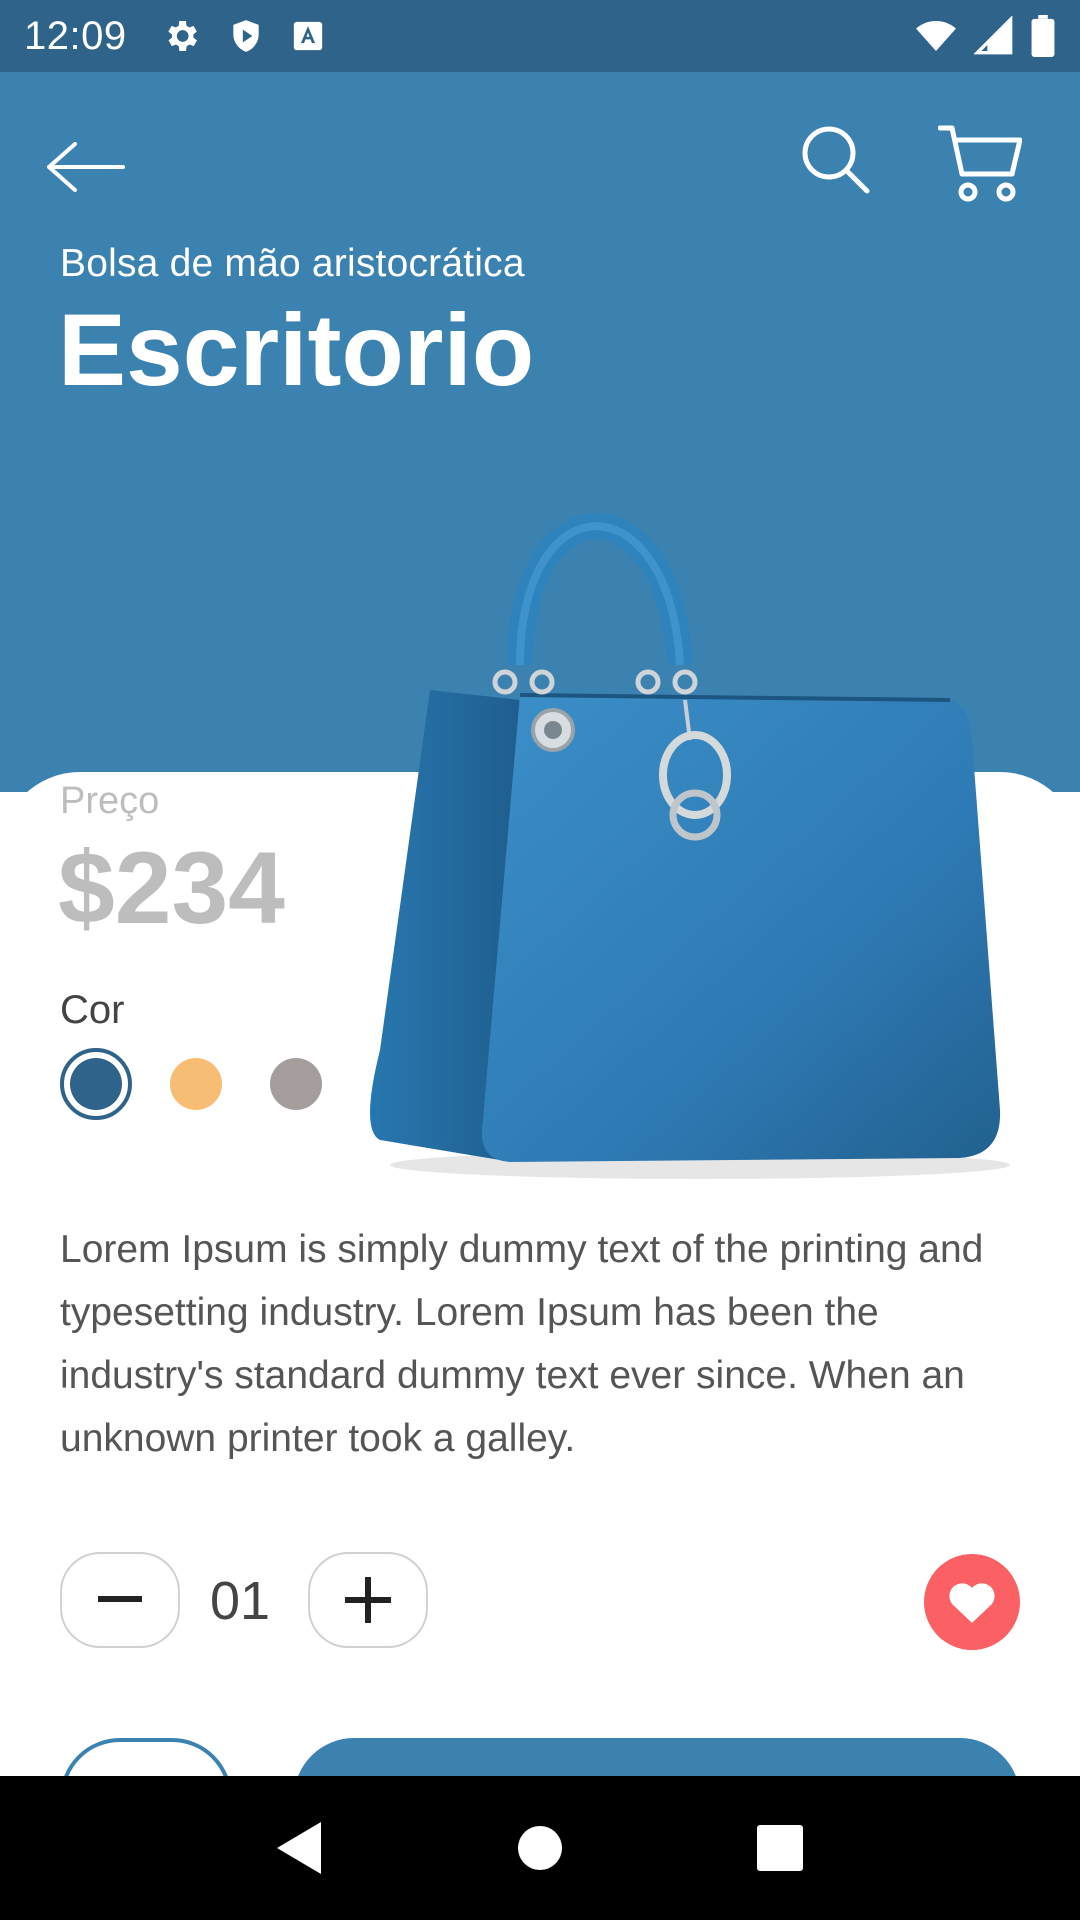 This screenshot has width=1080, height=1920. I want to click on color-swatch-orange, so click(196, 1084).